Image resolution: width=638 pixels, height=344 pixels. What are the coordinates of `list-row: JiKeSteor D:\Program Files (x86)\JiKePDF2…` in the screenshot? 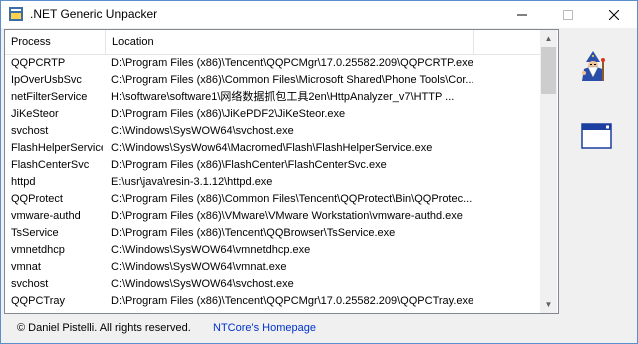 It's located at (272, 114).